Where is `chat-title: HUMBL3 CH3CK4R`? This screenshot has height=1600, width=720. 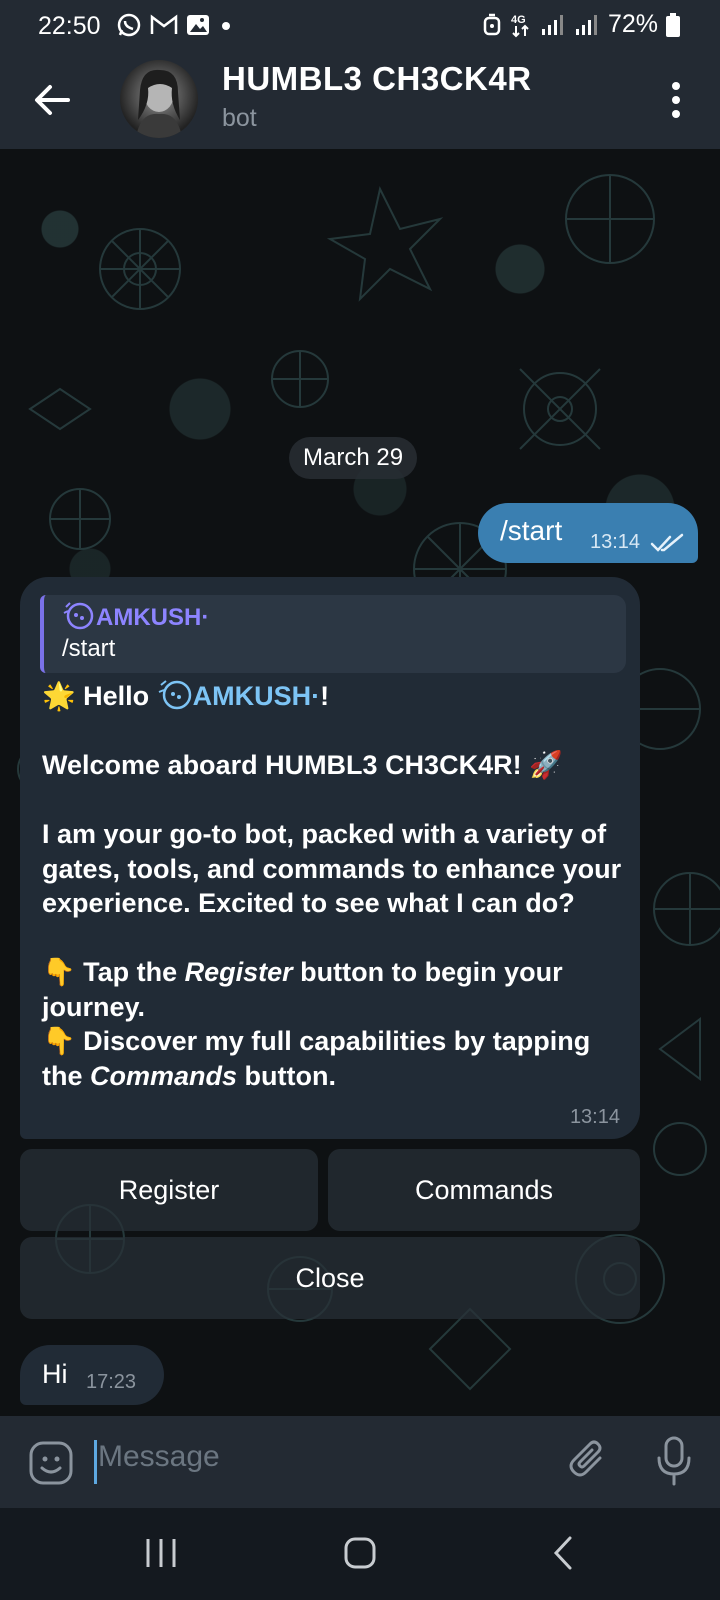 chat-title: HUMBL3 CH3CK4R is located at coordinates (377, 79).